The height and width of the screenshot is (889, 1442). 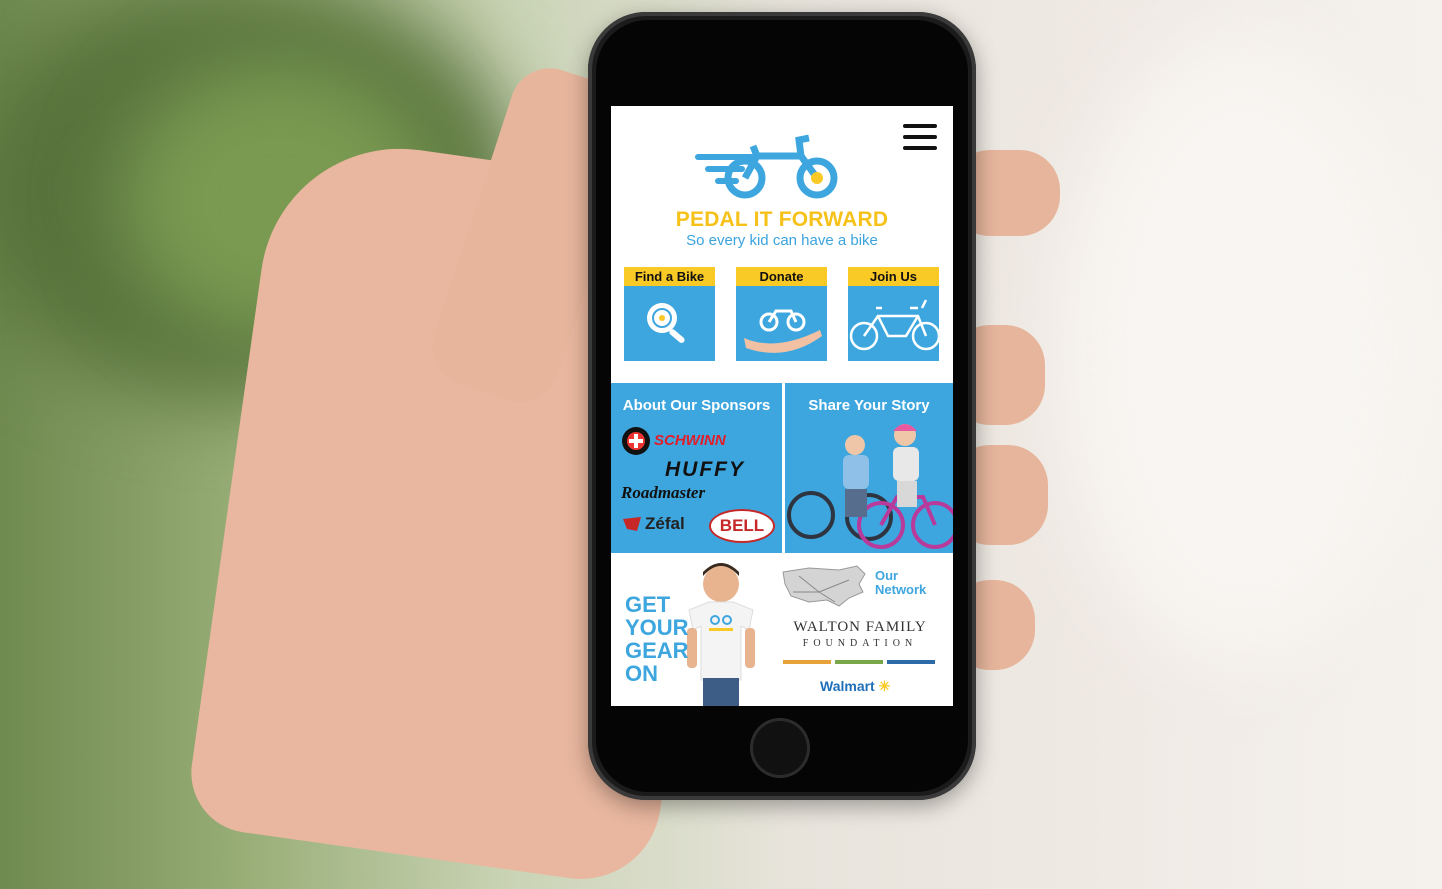 I want to click on walmart-spark-icon: ✳, so click(x=884, y=686).